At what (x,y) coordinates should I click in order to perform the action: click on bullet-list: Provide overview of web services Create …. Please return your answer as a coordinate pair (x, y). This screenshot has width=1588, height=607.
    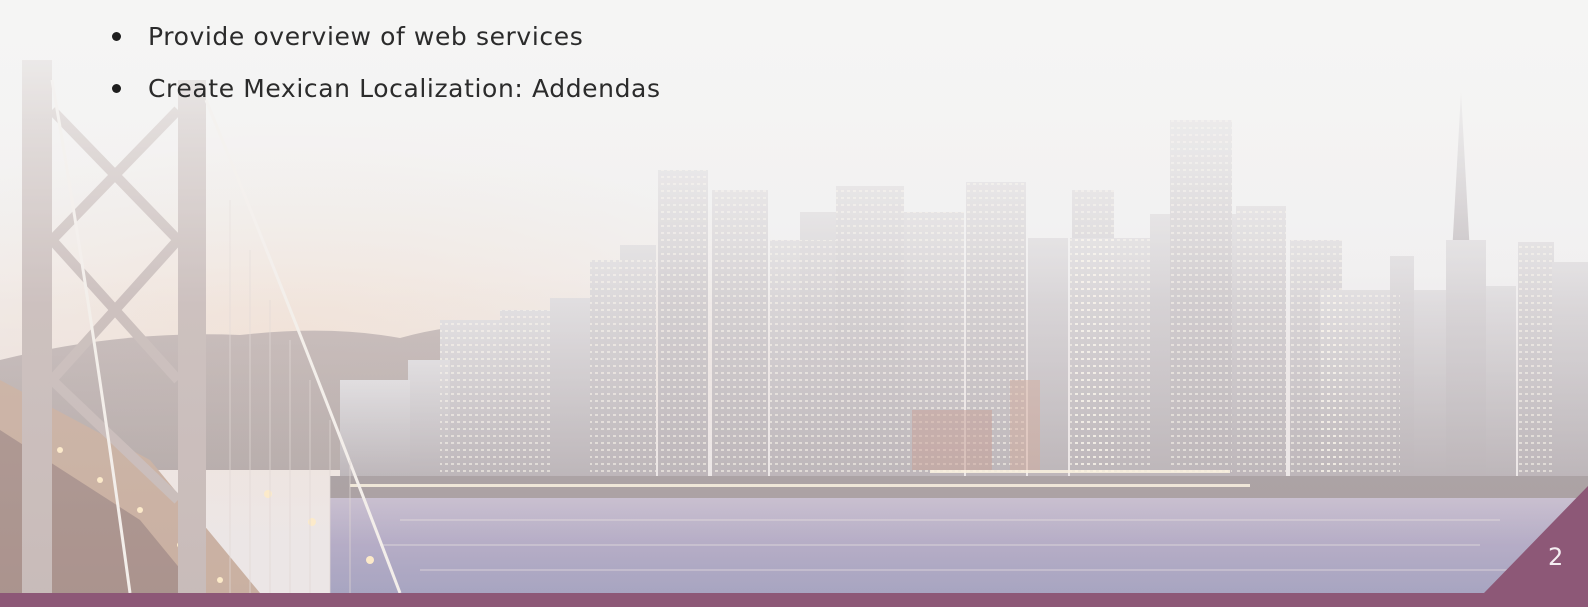
    Looking at the image, I should click on (386, 68).